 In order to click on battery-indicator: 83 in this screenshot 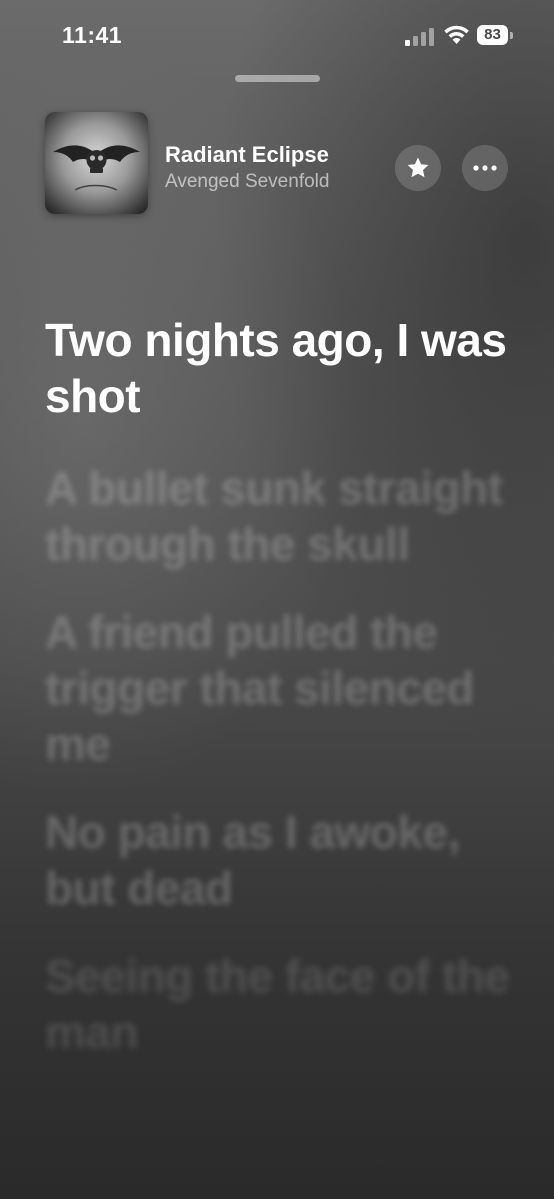, I will do `click(495, 36)`.